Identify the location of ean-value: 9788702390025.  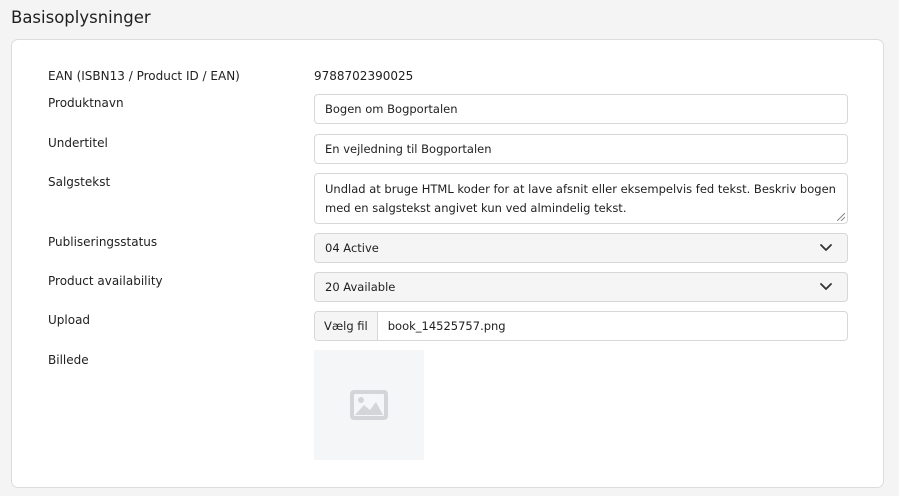
(364, 76).